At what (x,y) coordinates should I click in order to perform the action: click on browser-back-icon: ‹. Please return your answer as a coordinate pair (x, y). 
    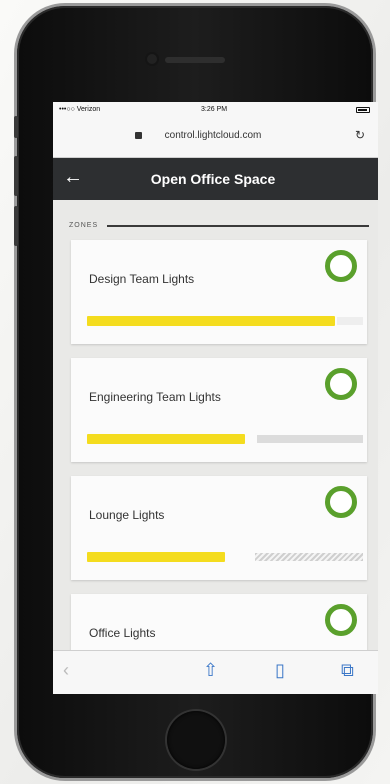
    Looking at the image, I should click on (66, 670).